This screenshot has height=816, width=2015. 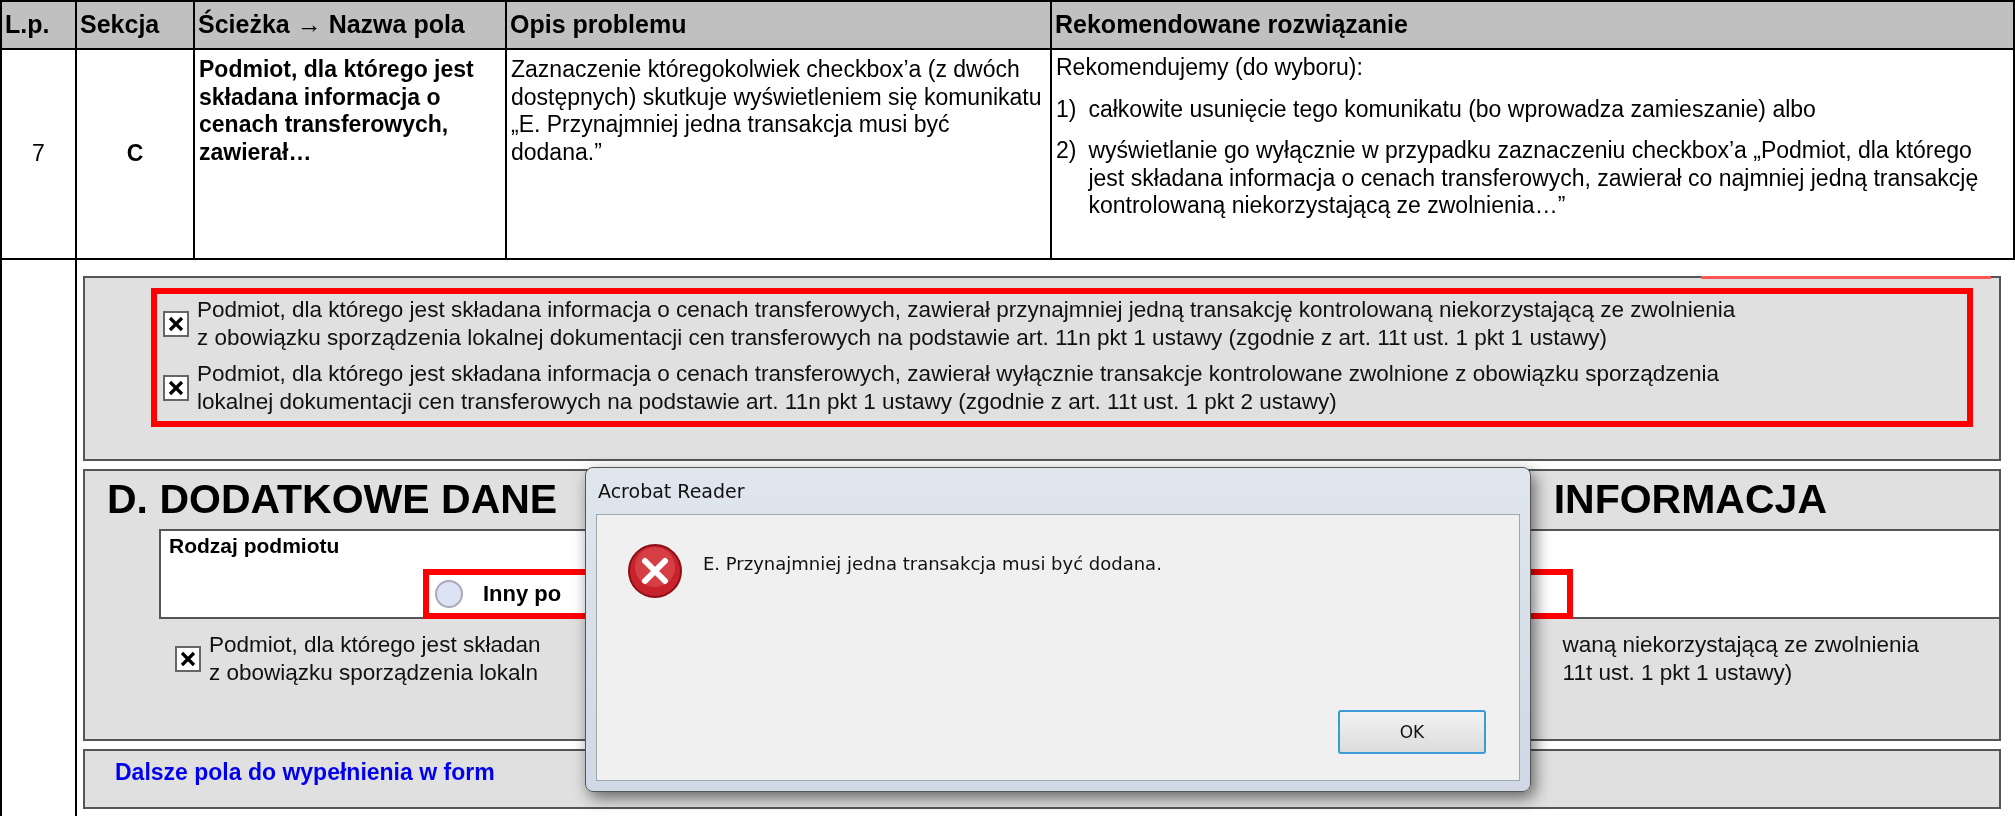 What do you see at coordinates (332, 499) in the screenshot?
I see `section-heading: D. DODATKOWE DANE` at bounding box center [332, 499].